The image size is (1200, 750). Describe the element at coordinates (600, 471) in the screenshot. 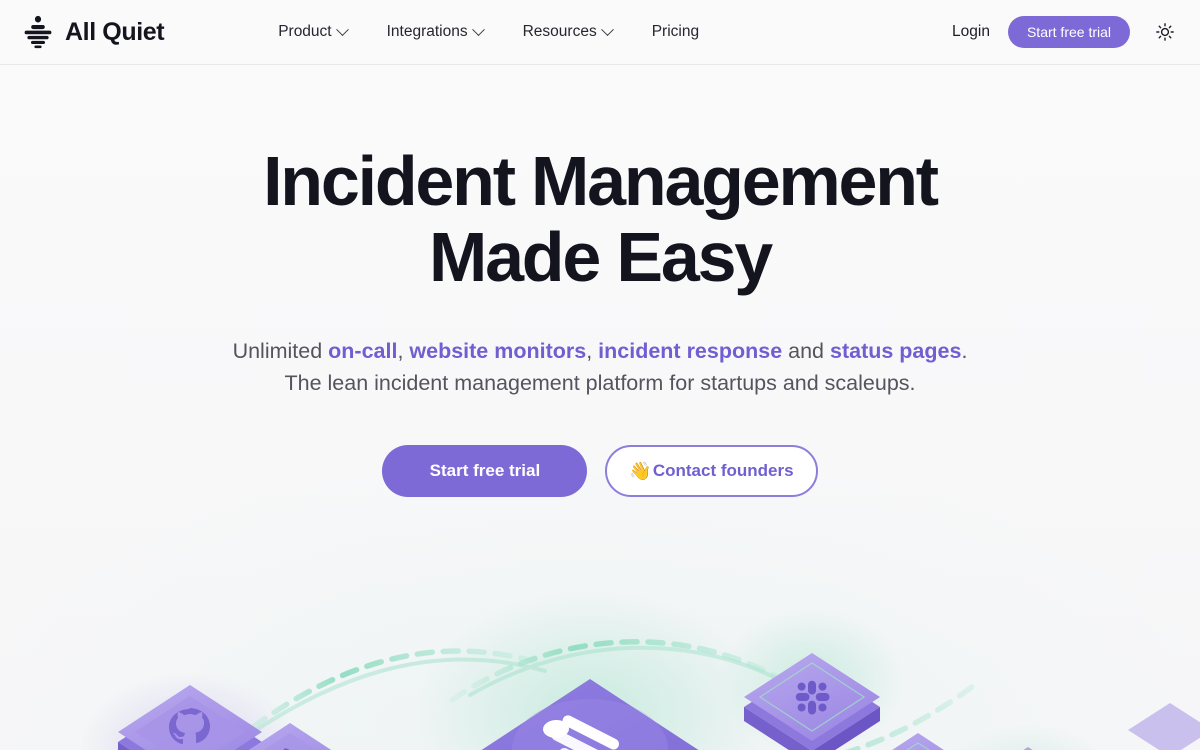

I see `hero-cta-row: Start free trial 👋 Contact founders` at that location.